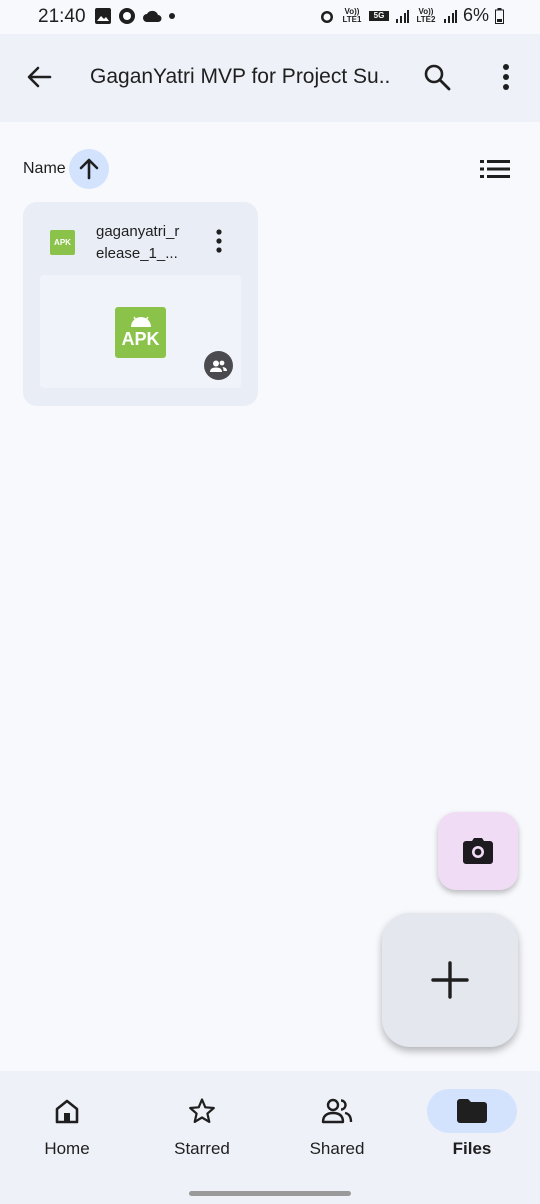  Describe the element at coordinates (127, 16) in the screenshot. I see `whatsapp-icon` at that location.